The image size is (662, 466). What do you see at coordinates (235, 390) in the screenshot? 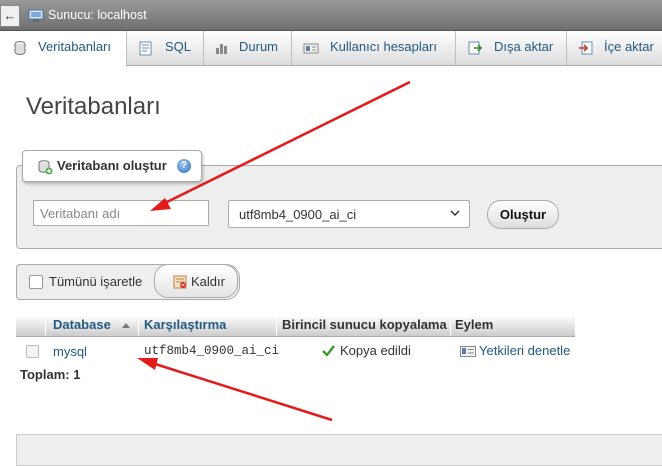
I see `annotation-arrow-to-mysql` at bounding box center [235, 390].